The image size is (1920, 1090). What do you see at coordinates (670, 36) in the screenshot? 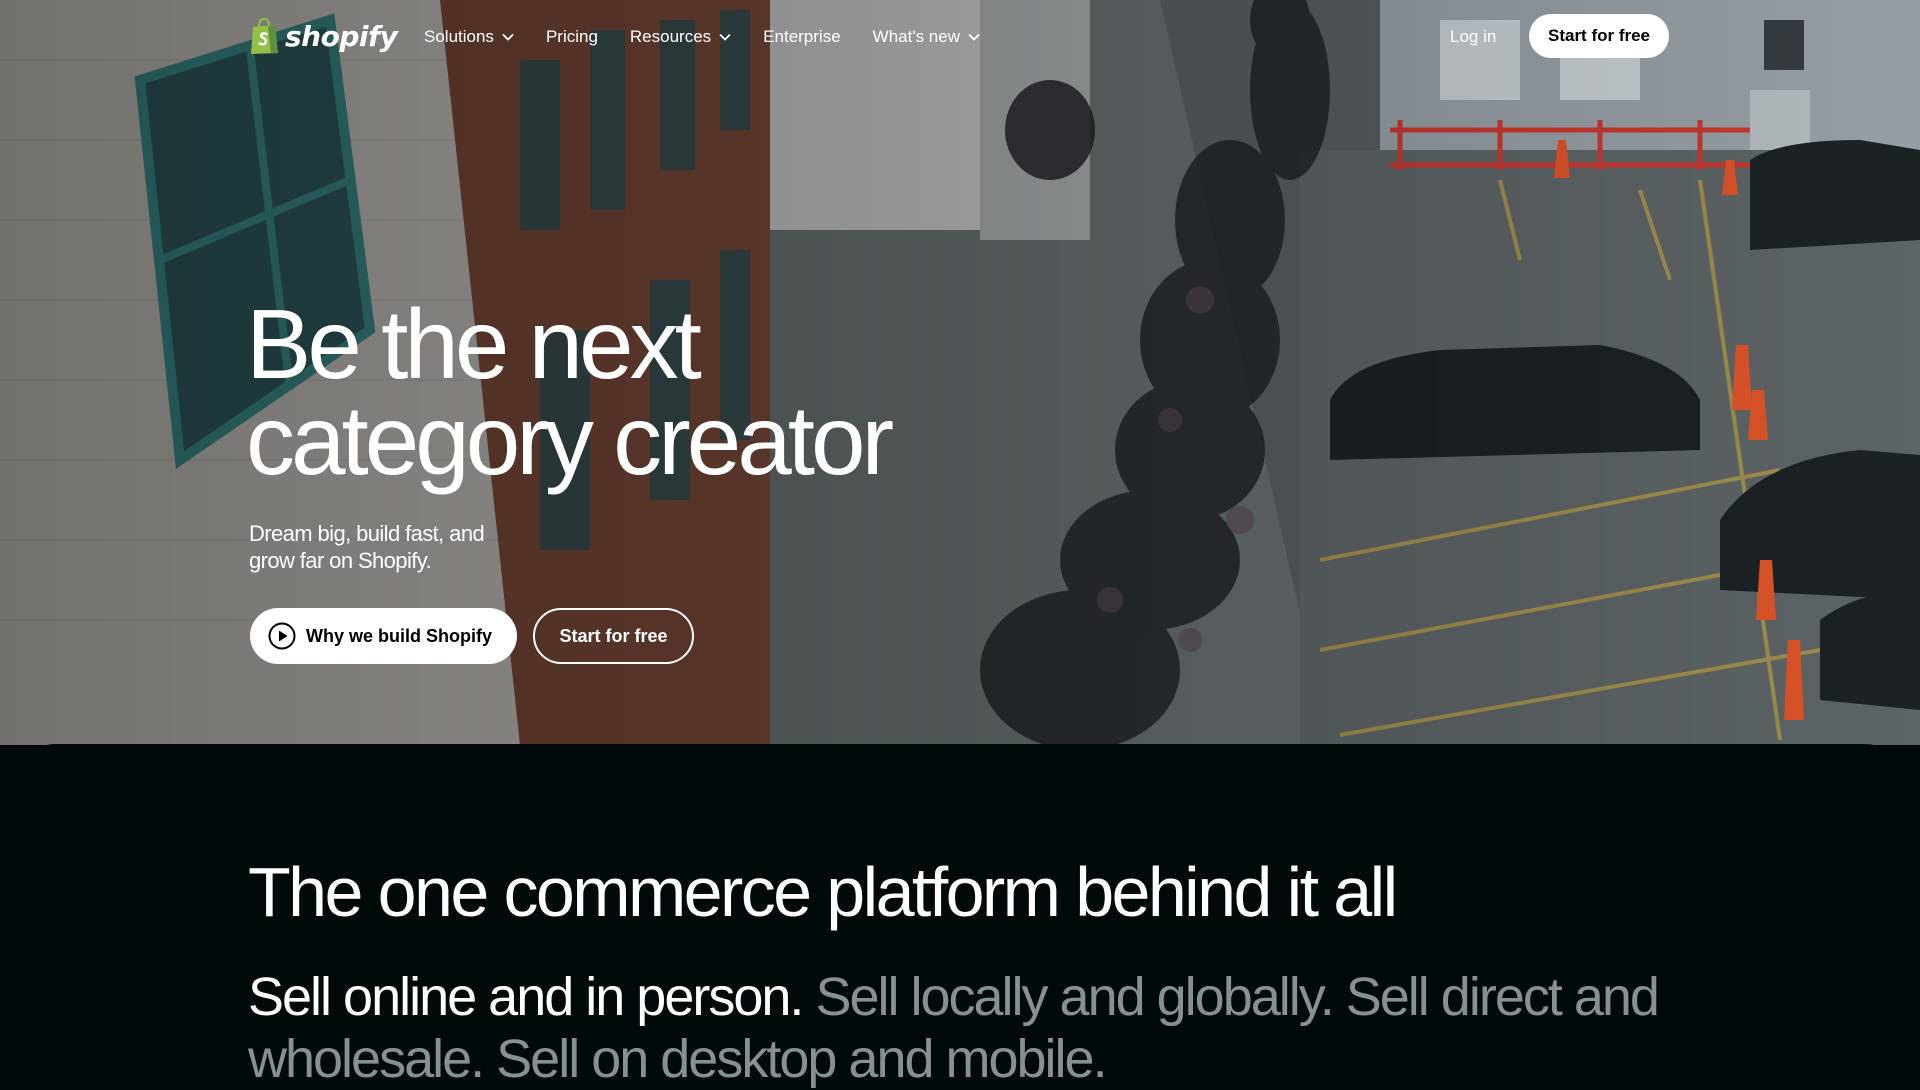
I see `nav-item-label: Resources` at bounding box center [670, 36].